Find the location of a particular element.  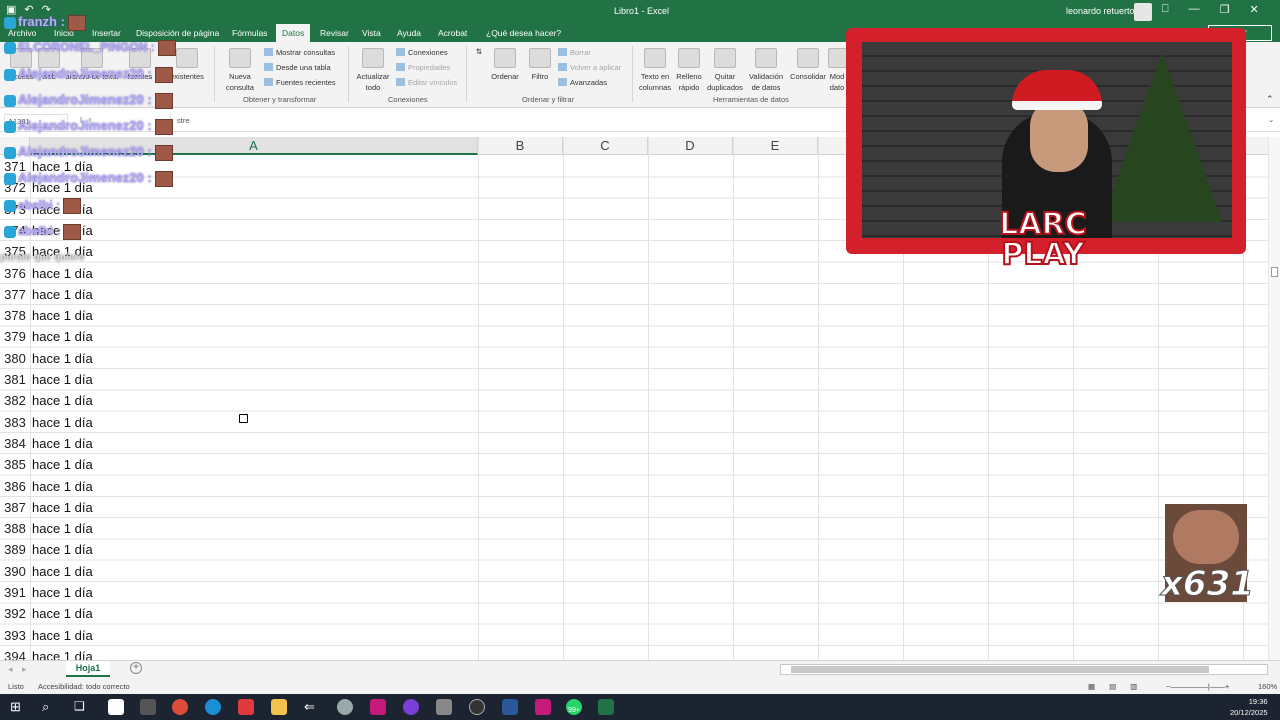

connections-button: Conexiones is located at coordinates (422, 53).